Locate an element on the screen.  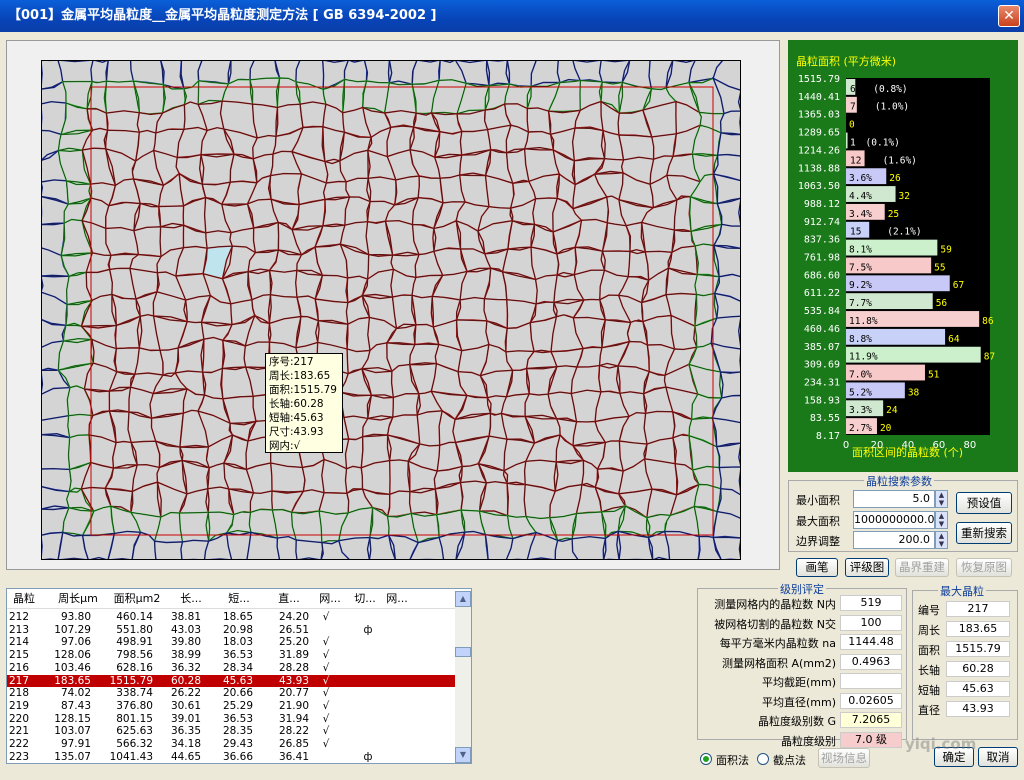
table-row: 214 97.06 498.91 39.80 18.03 25.20 √ is located at coordinates (231, 642).